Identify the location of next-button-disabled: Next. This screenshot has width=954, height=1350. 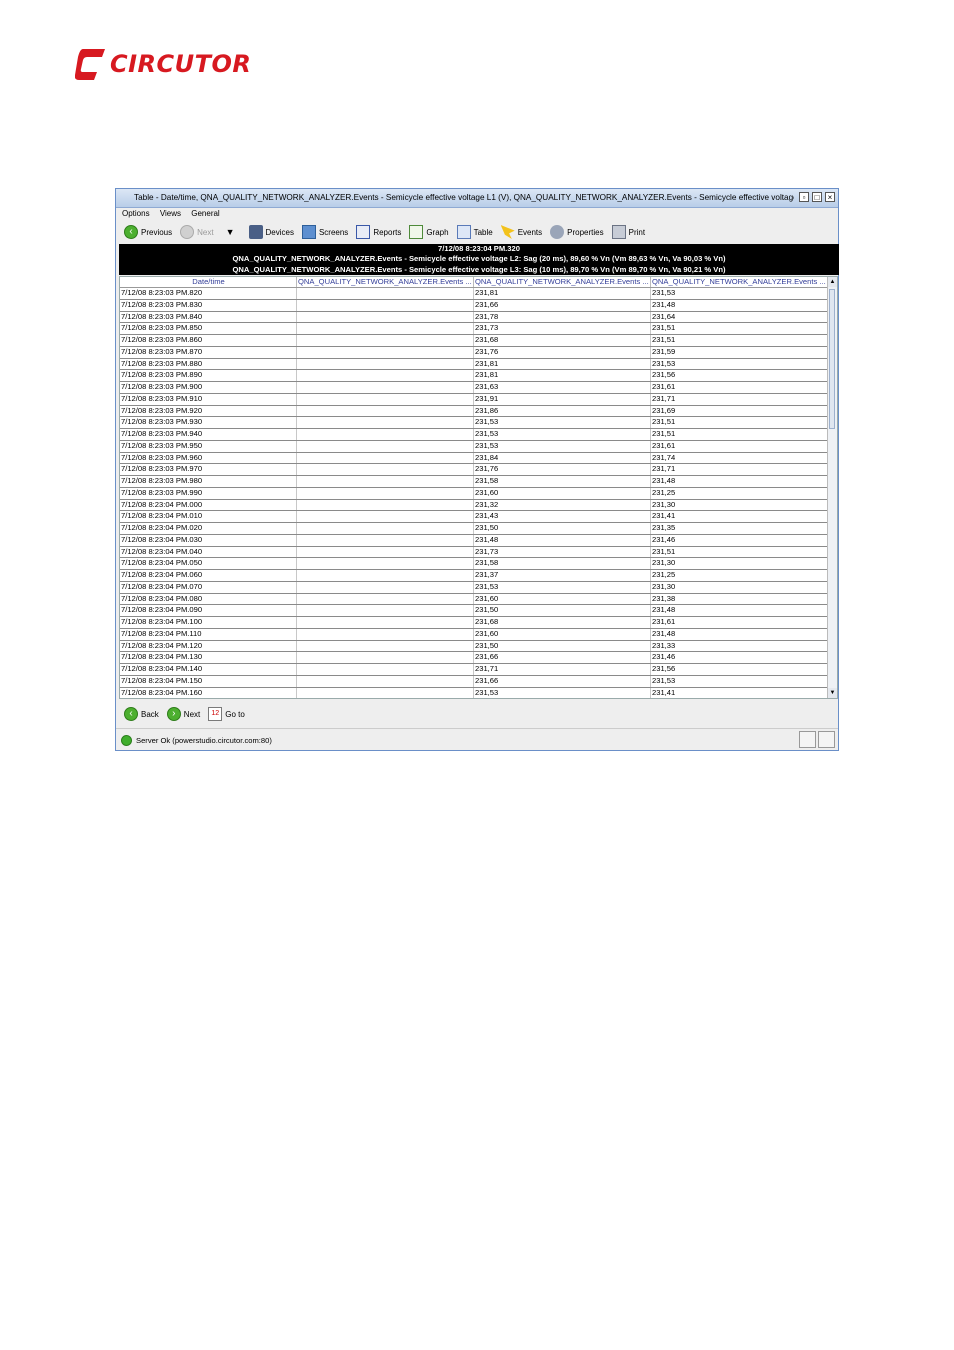
(197, 232).